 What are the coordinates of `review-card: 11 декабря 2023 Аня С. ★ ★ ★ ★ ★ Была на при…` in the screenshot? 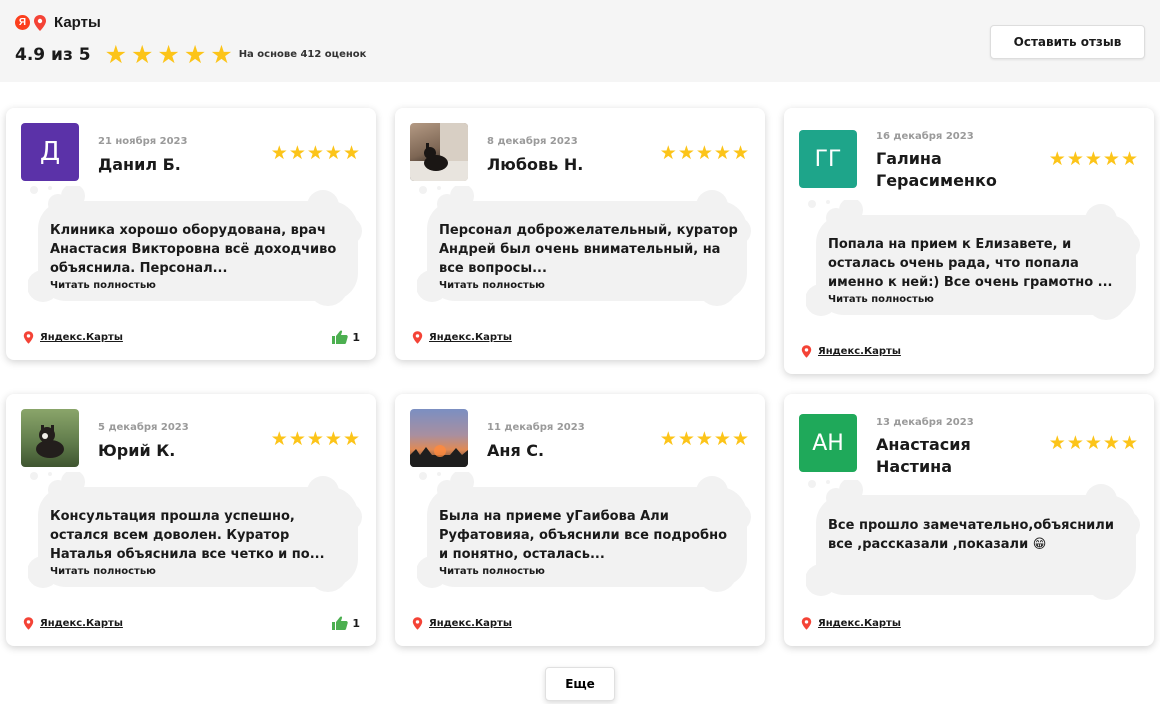 It's located at (580, 520).